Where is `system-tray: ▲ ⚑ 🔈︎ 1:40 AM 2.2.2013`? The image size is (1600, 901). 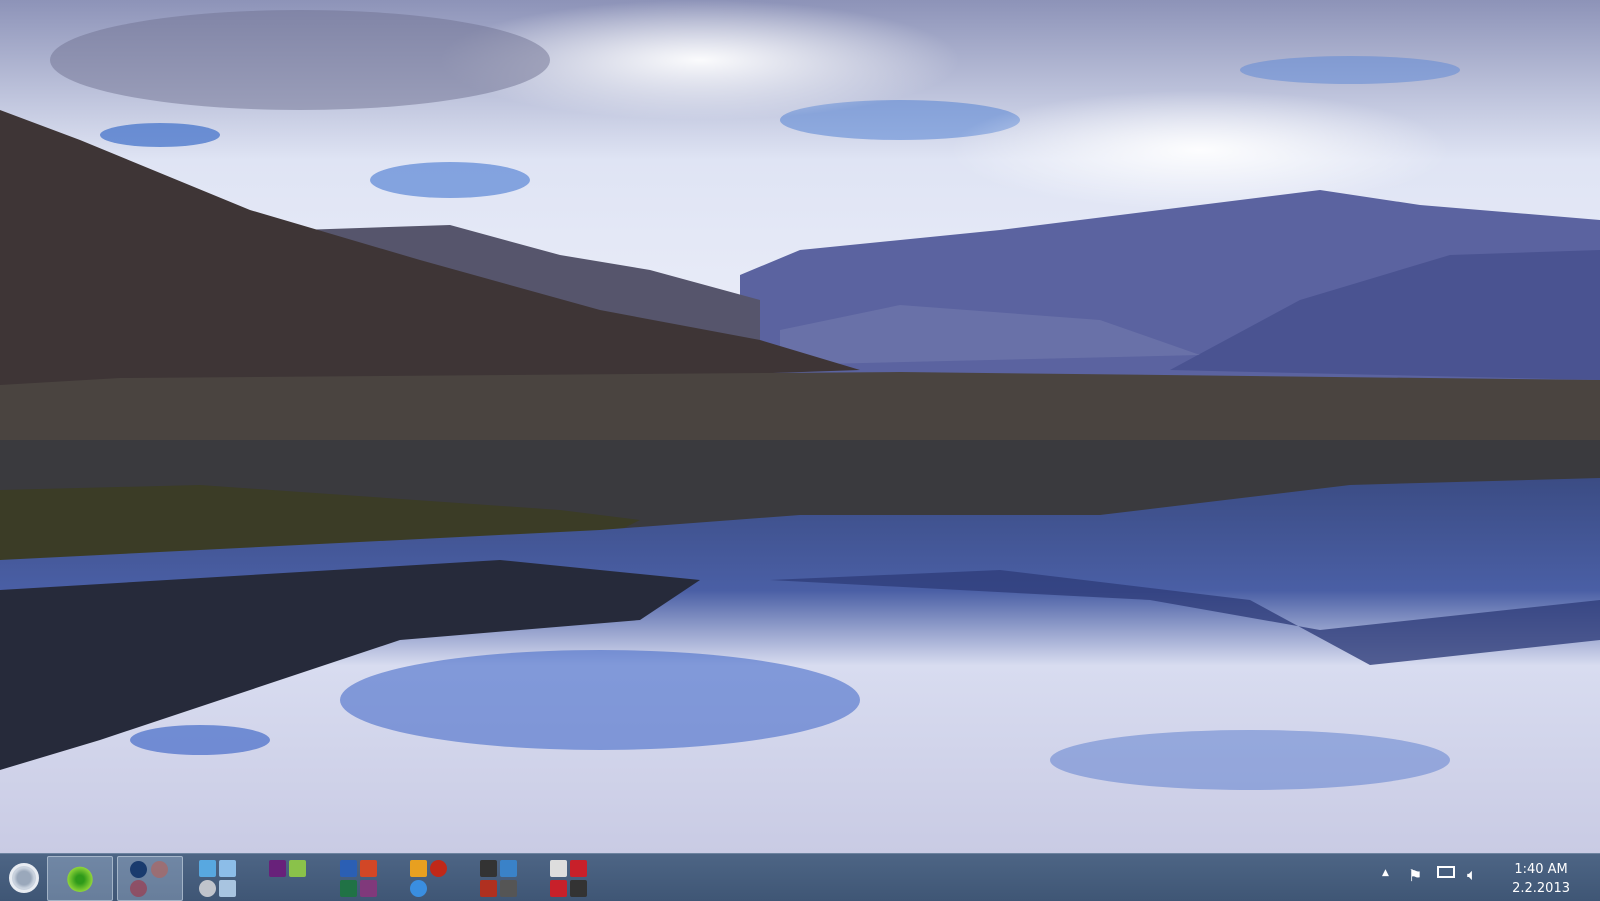 system-tray: ▲ ⚑ 🔈︎ 1:40 AM 2.2.2013 is located at coordinates (1487, 877).